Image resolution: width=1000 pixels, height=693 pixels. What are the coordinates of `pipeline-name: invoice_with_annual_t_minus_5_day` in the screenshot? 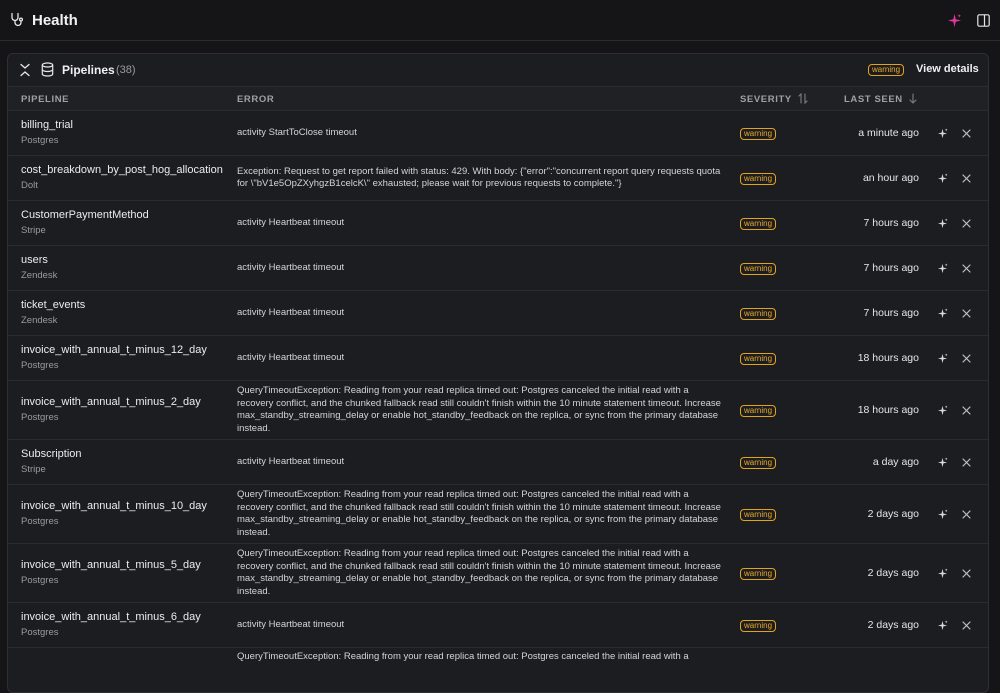 It's located at (111, 565).